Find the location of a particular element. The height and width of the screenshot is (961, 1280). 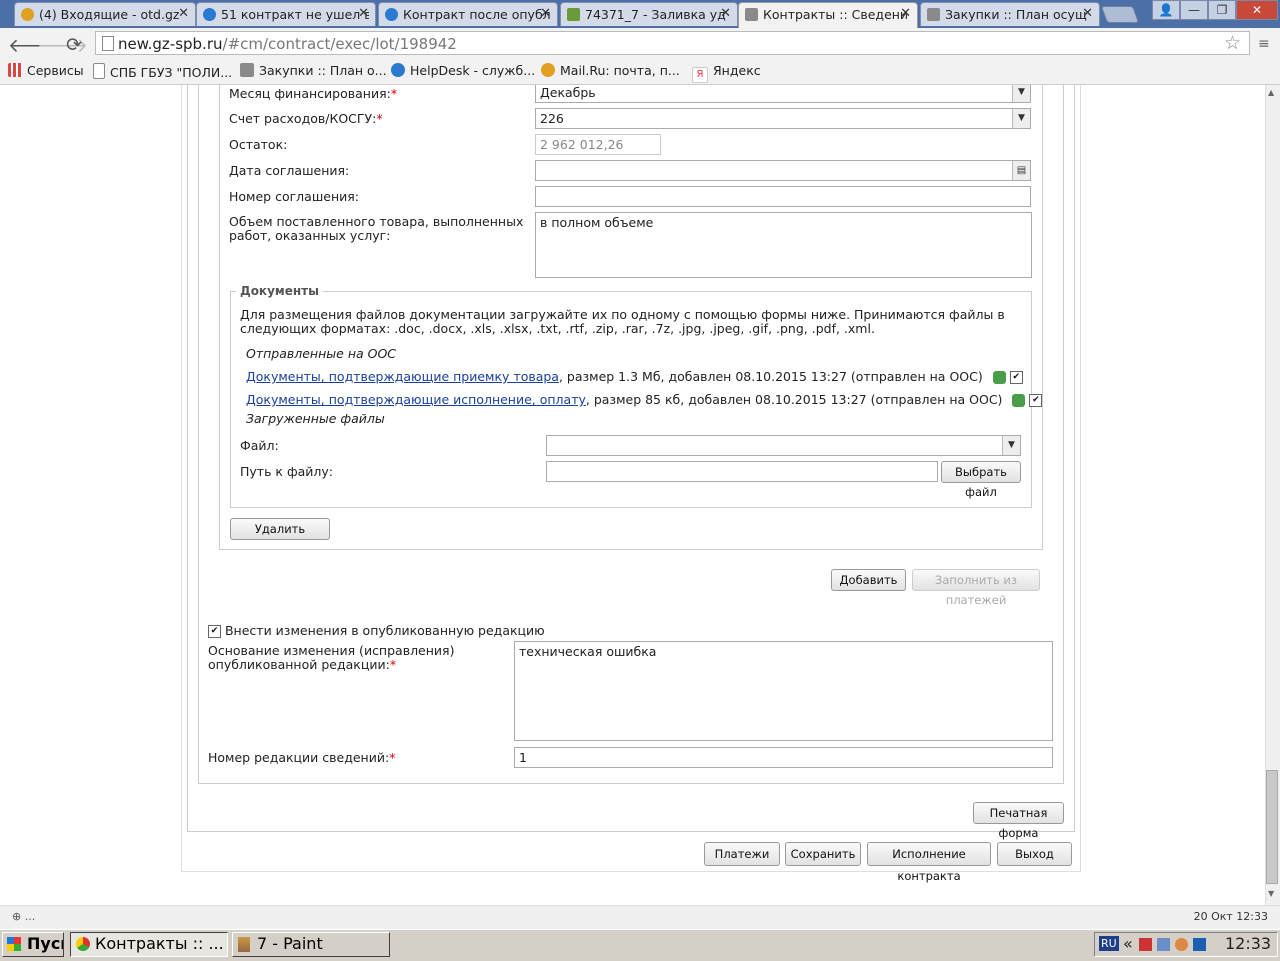

contract-execution-button: Исполнение контракта is located at coordinates (929, 862).